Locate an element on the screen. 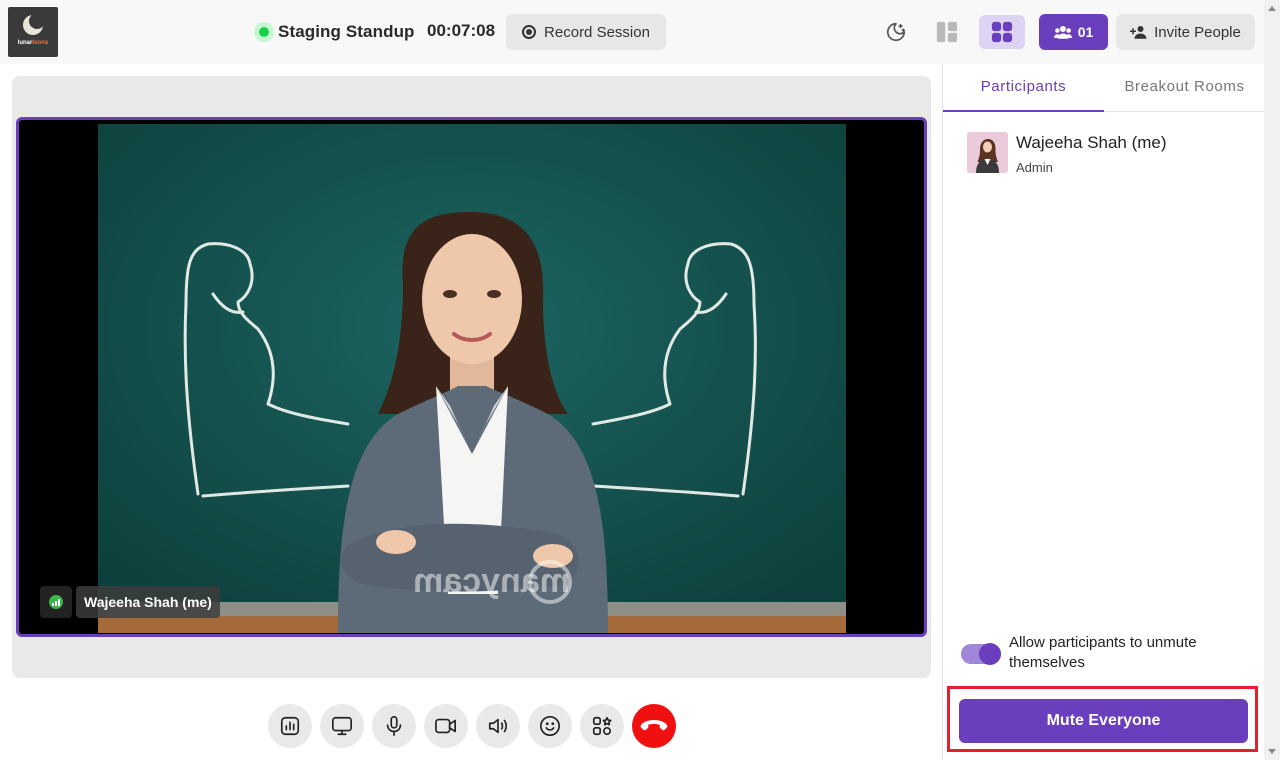  video-participant-name: Wajeeha Shah (me) is located at coordinates (148, 602).